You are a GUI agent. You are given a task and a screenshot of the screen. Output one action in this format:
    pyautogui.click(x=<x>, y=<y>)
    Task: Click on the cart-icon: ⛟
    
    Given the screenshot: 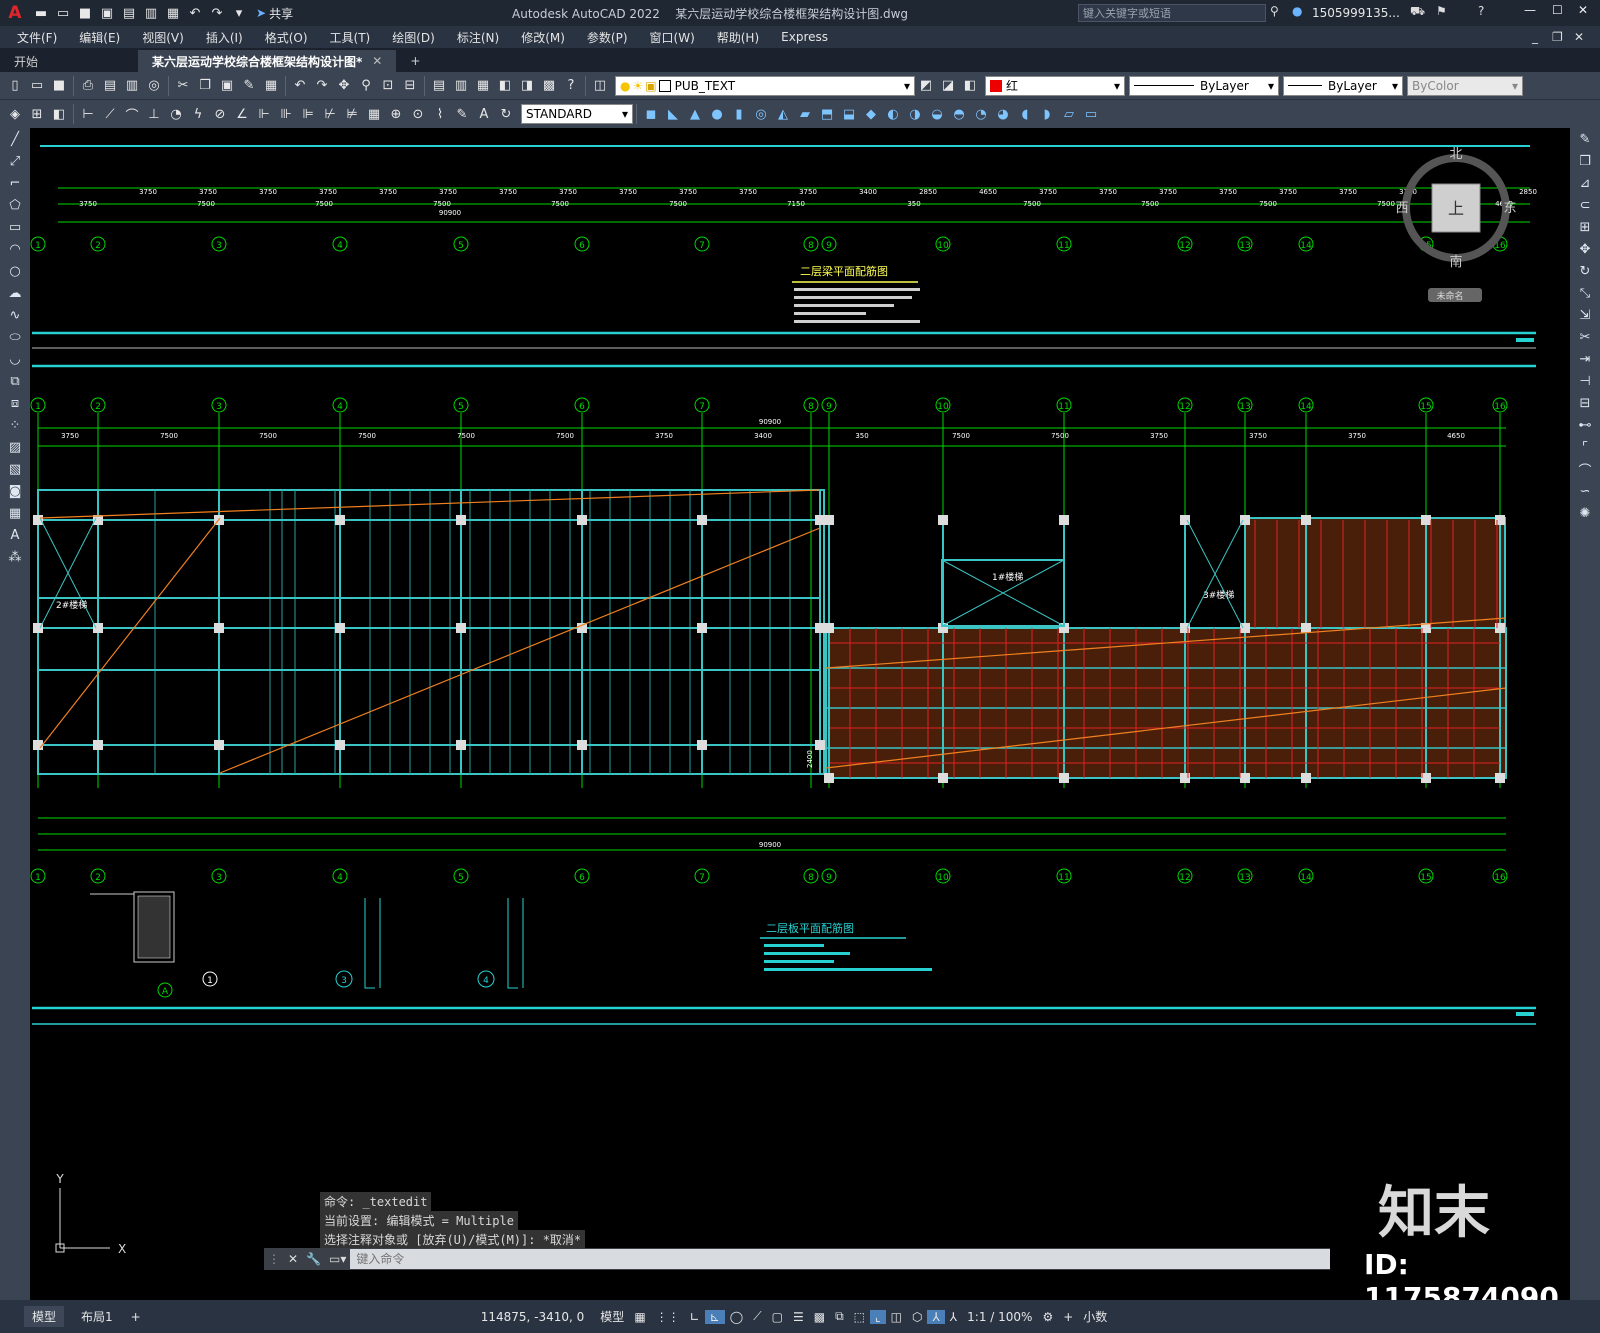 What is the action you would take?
    pyautogui.click(x=1417, y=12)
    